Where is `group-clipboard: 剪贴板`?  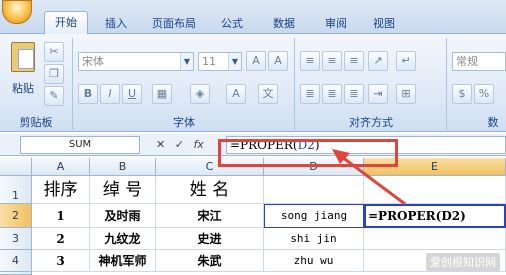 group-clipboard: 剪贴板 is located at coordinates (36, 122).